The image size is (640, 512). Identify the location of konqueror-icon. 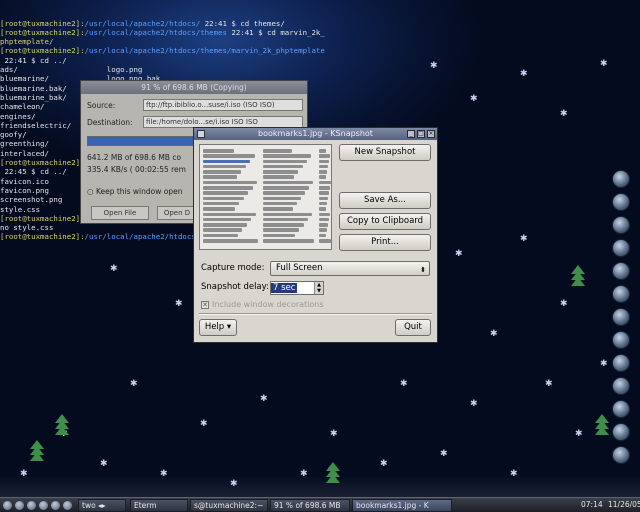
(621, 202).